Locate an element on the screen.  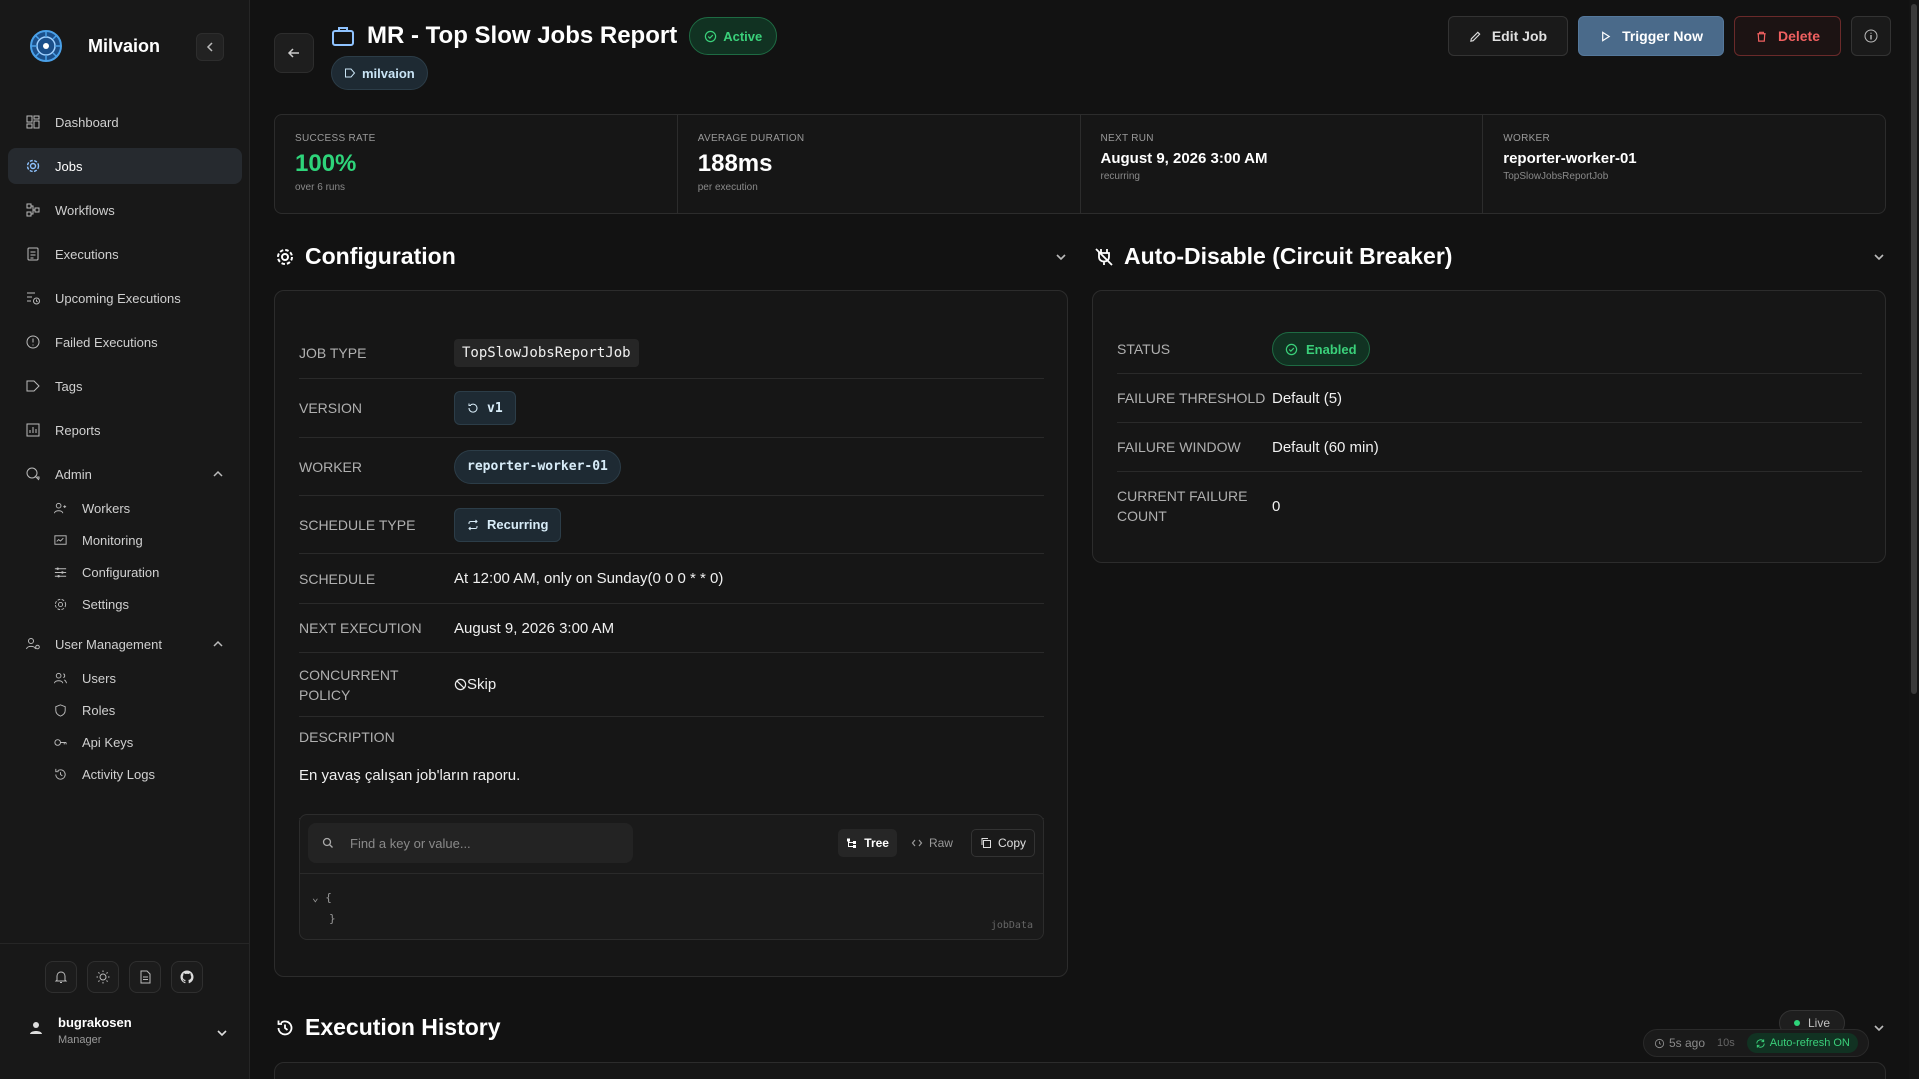
sidebar-item-dashboard: Dashboard is located at coordinates (125, 122).